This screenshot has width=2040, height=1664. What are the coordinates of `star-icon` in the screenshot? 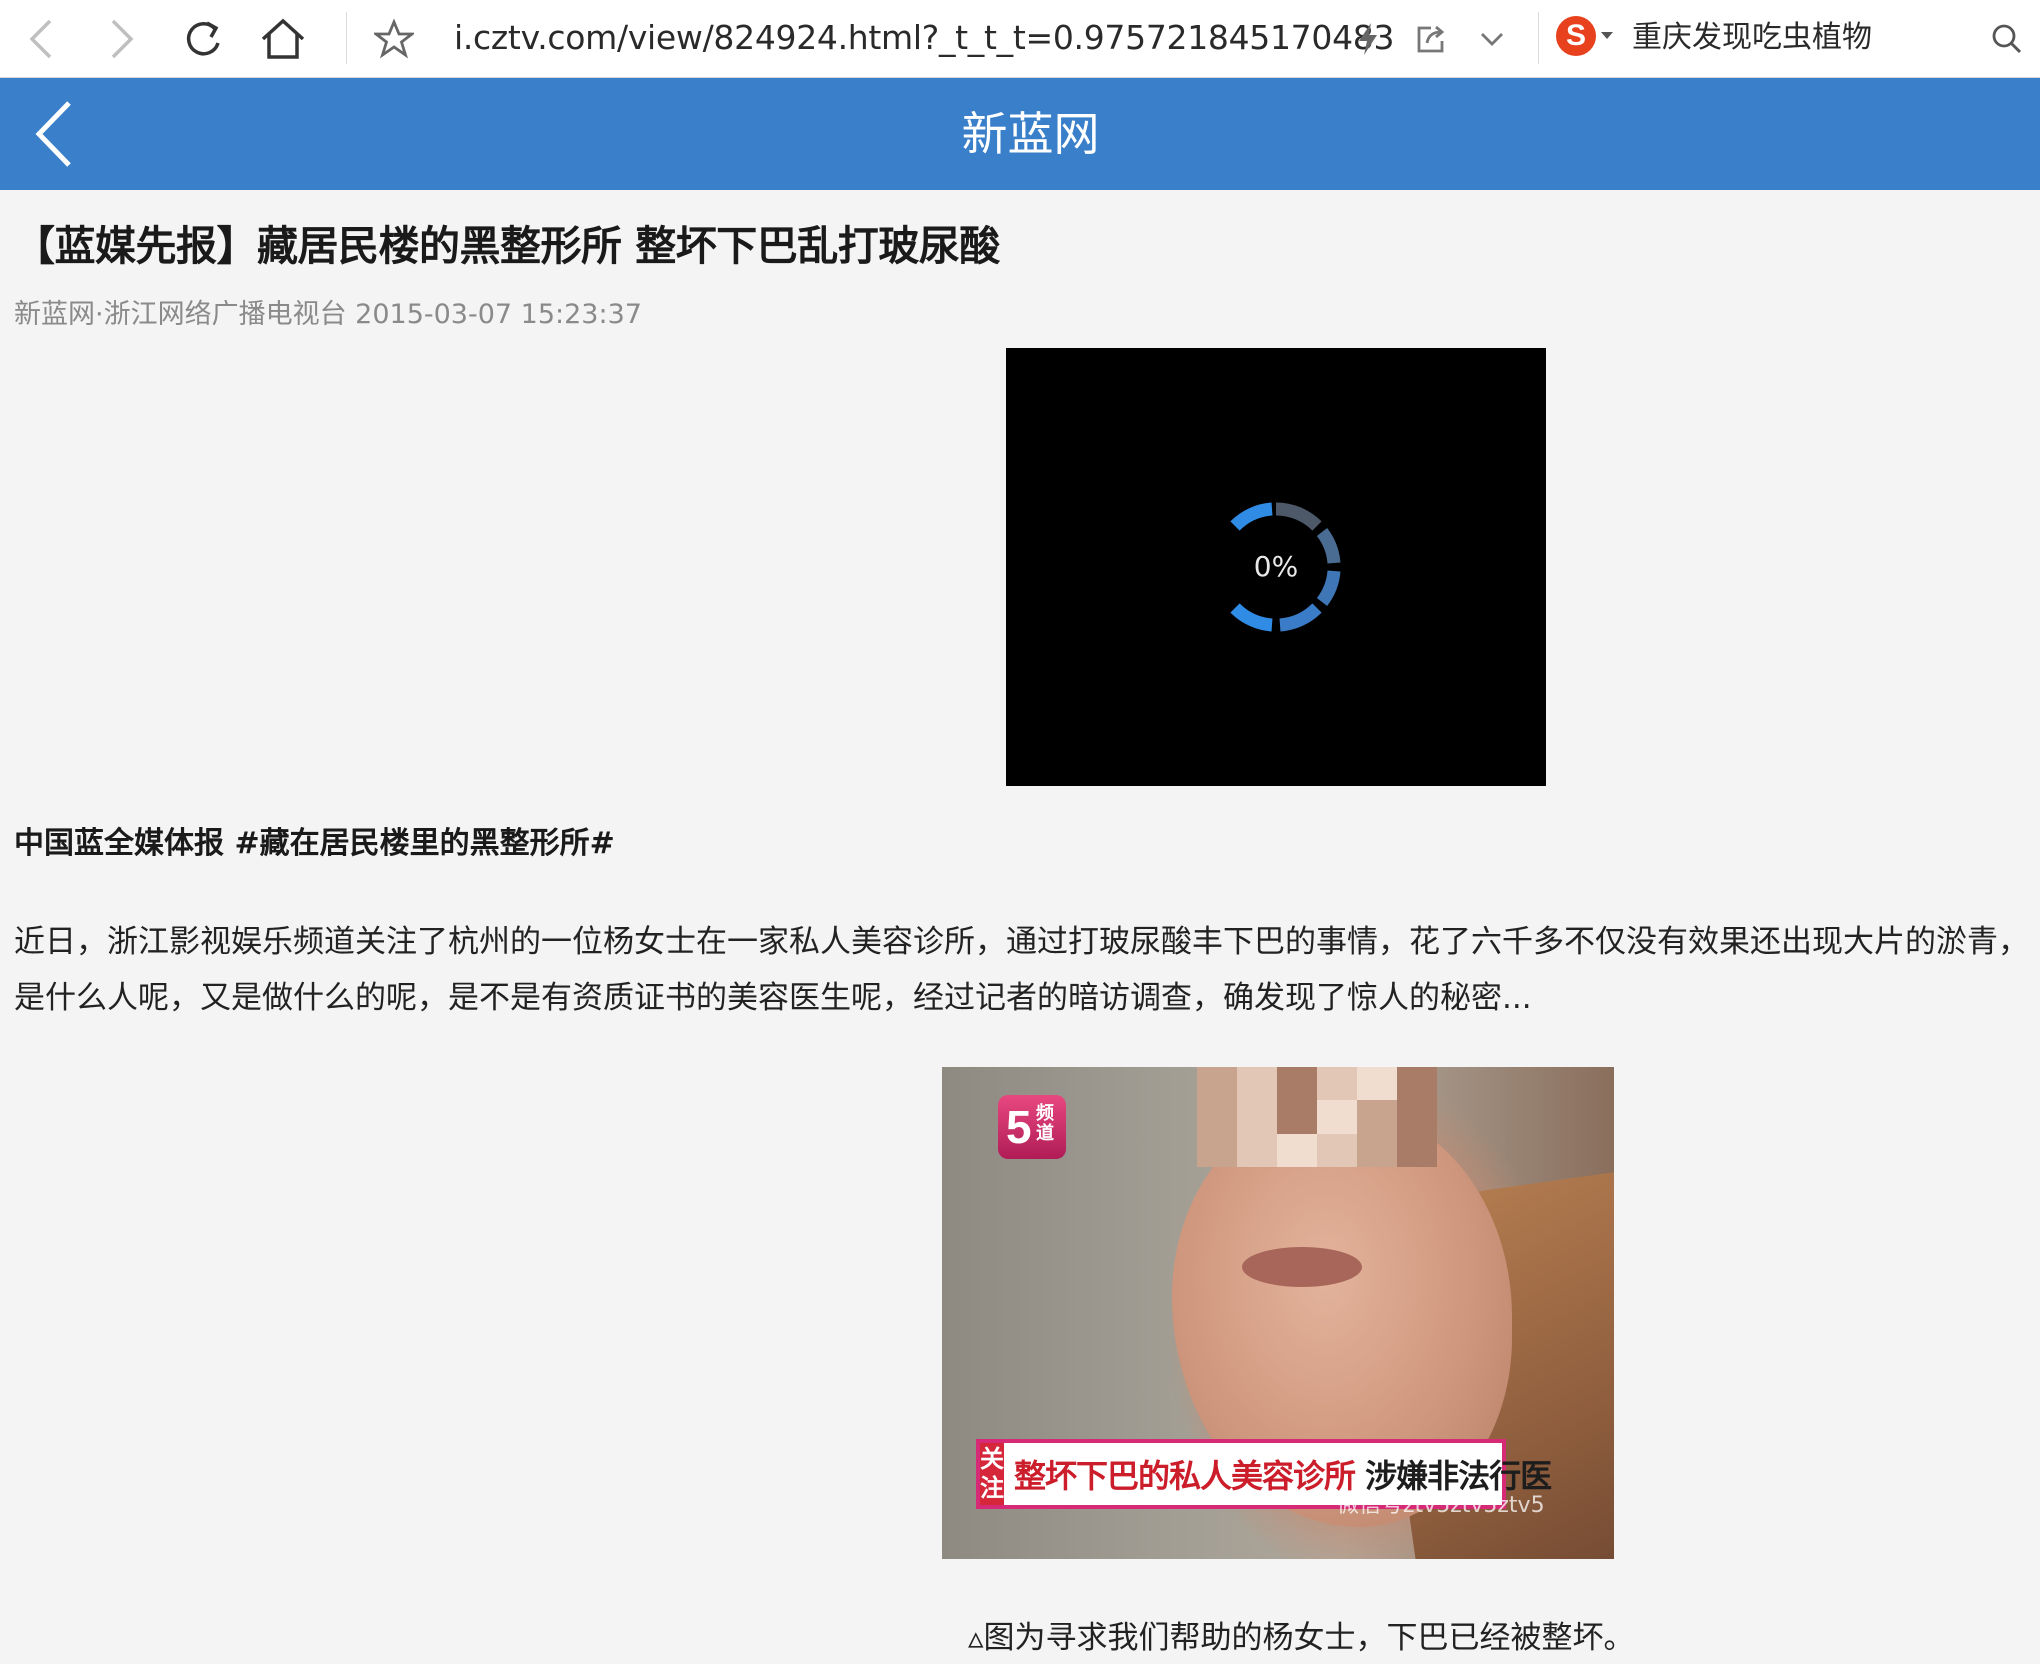 It's located at (394, 39).